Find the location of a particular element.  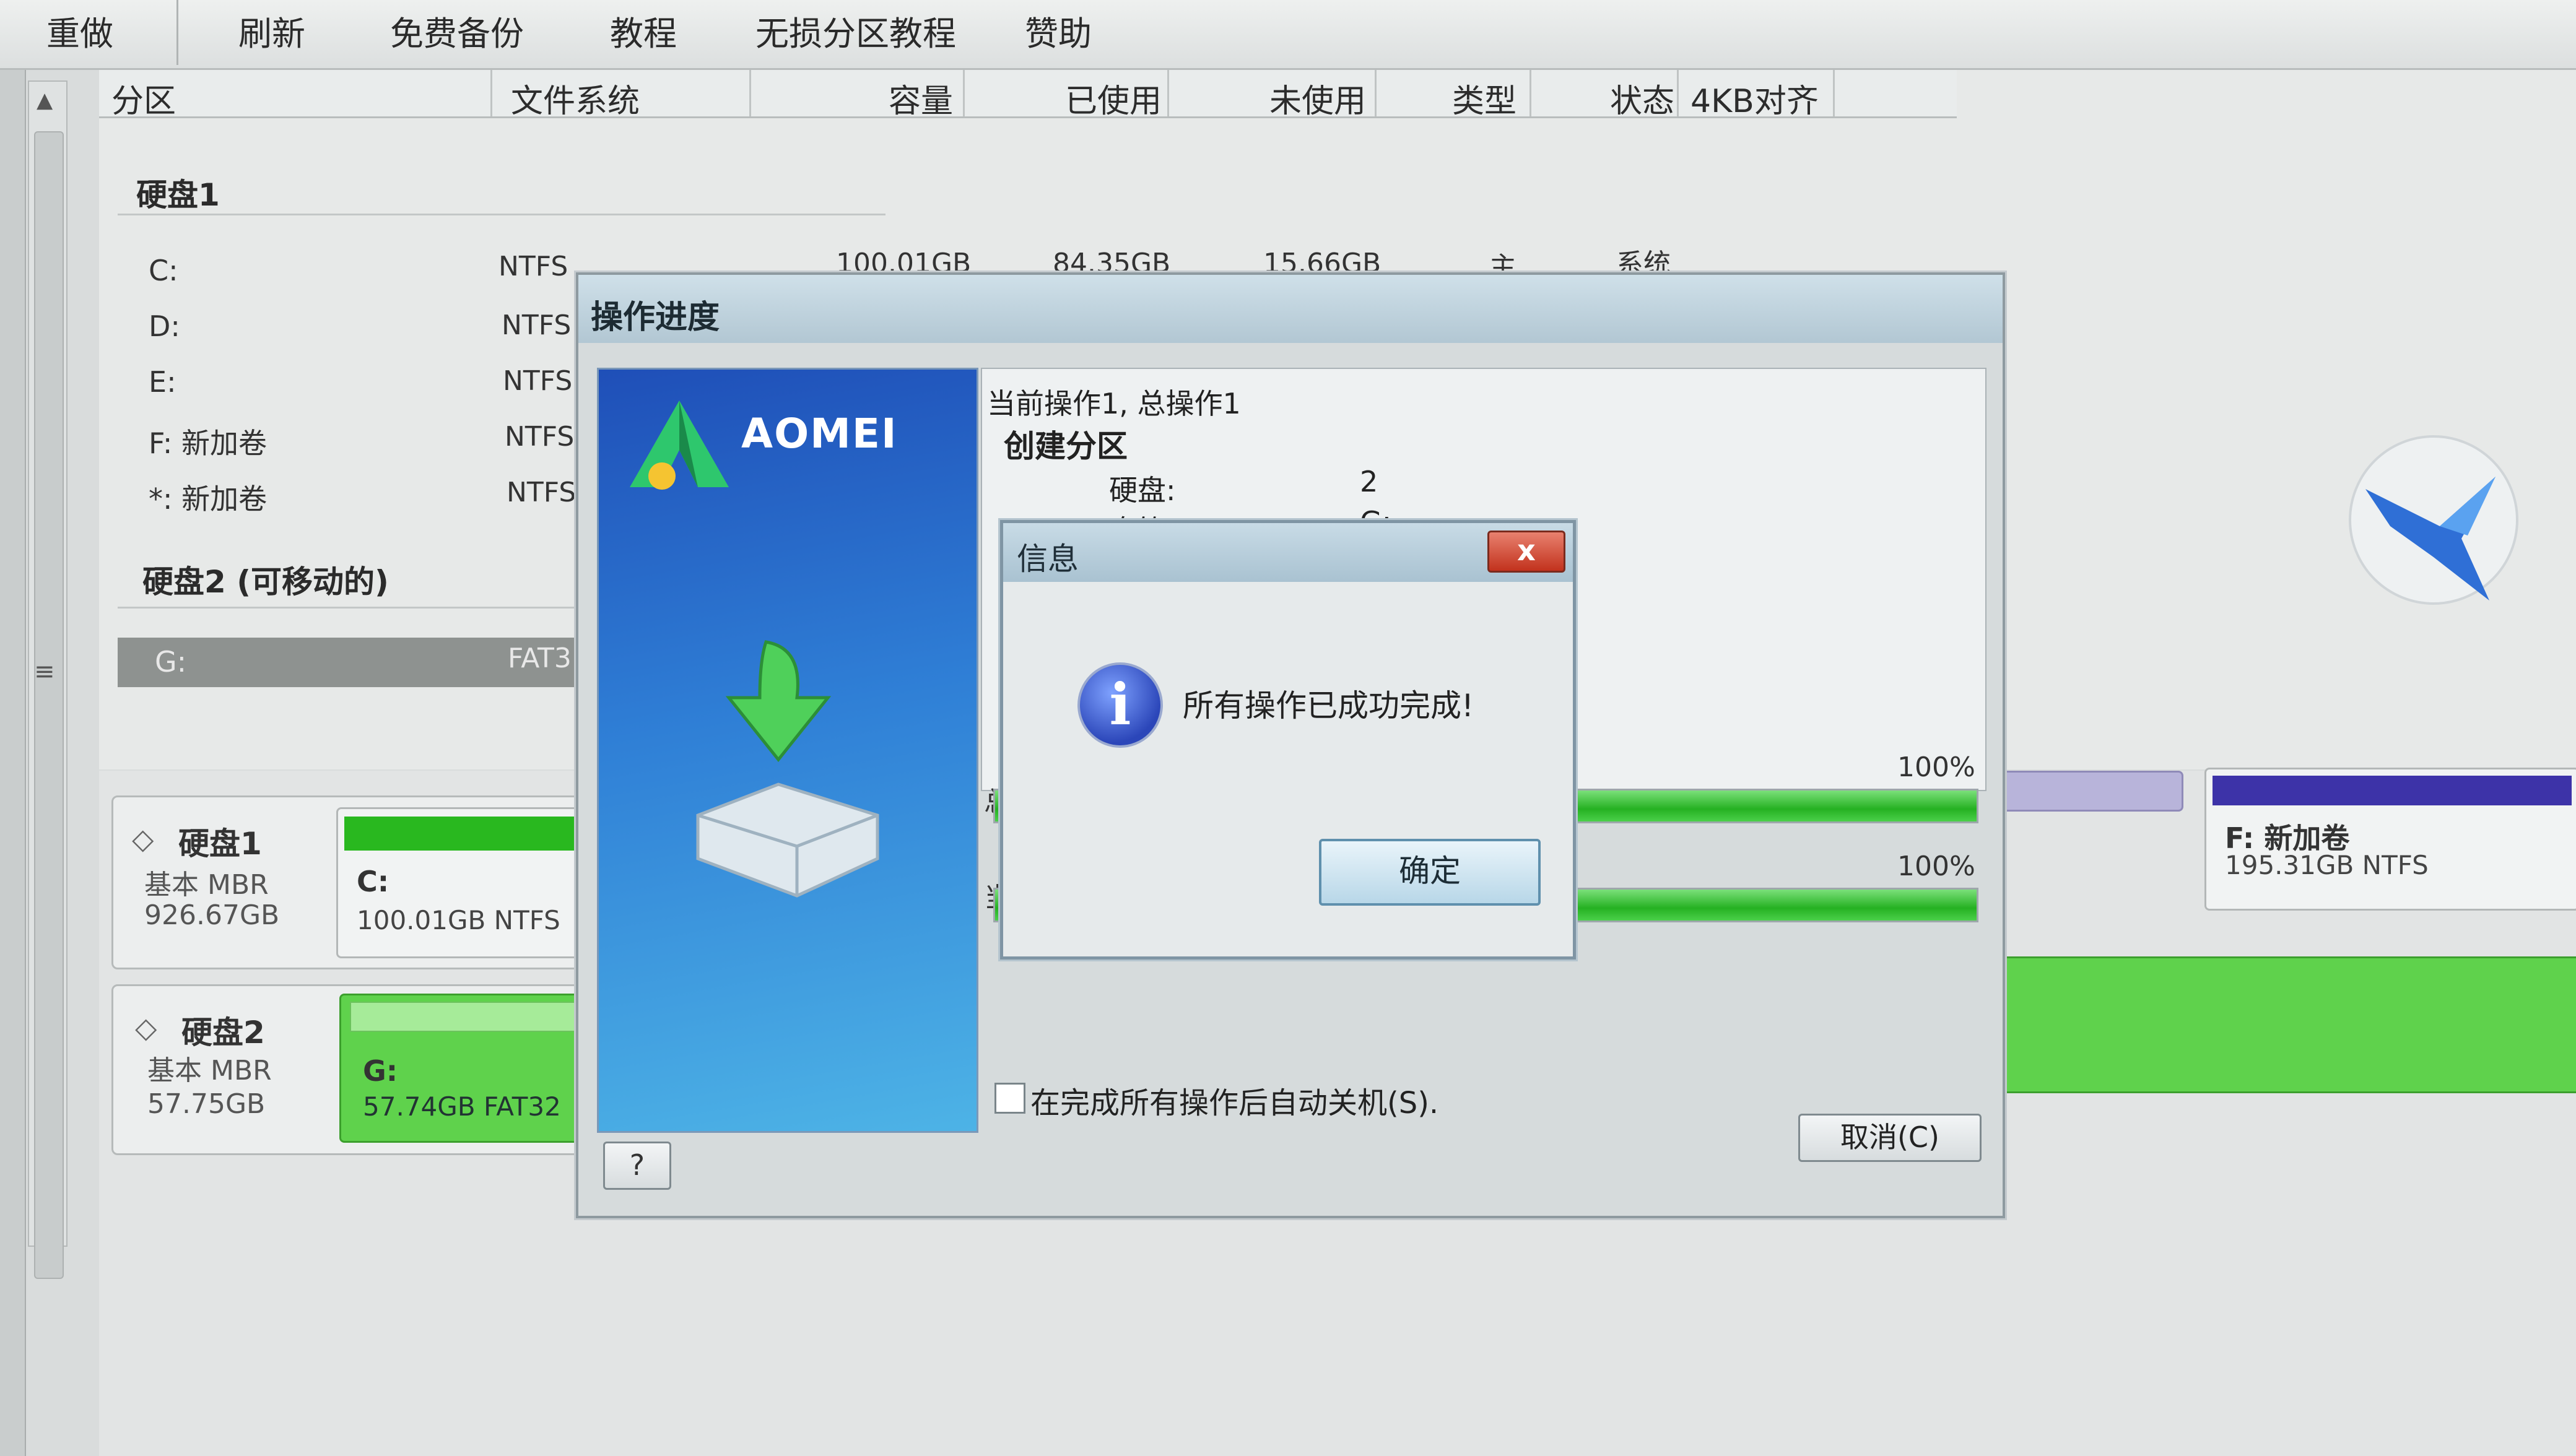

disk2-unallocated-green is located at coordinates (2285, 1024).